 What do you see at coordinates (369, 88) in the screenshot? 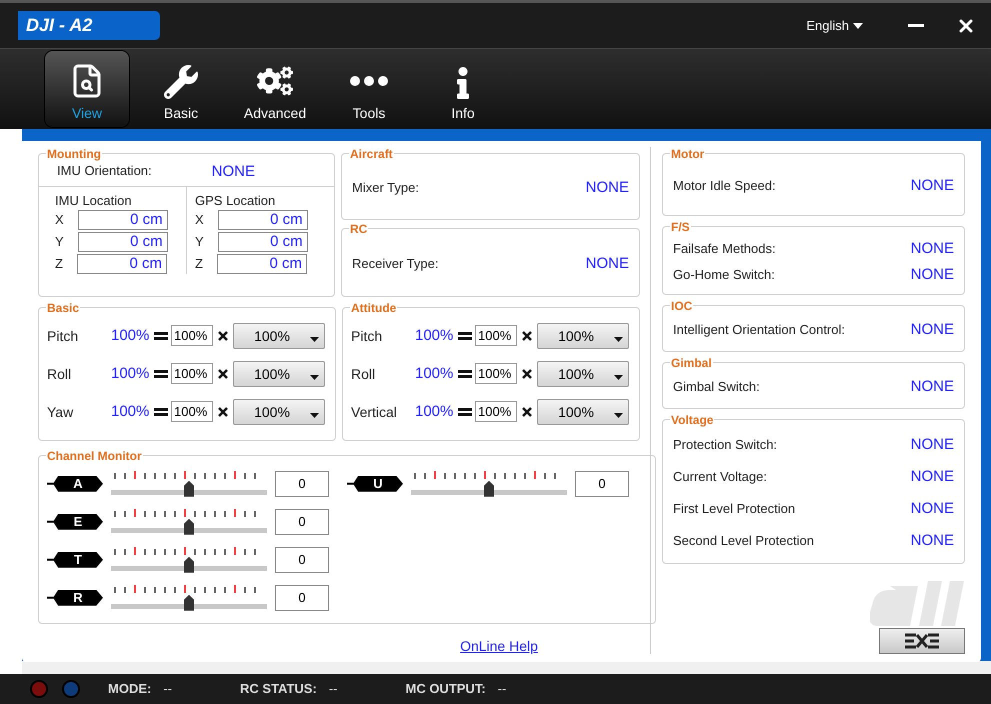
I see `toolbar-tab: Tools` at bounding box center [369, 88].